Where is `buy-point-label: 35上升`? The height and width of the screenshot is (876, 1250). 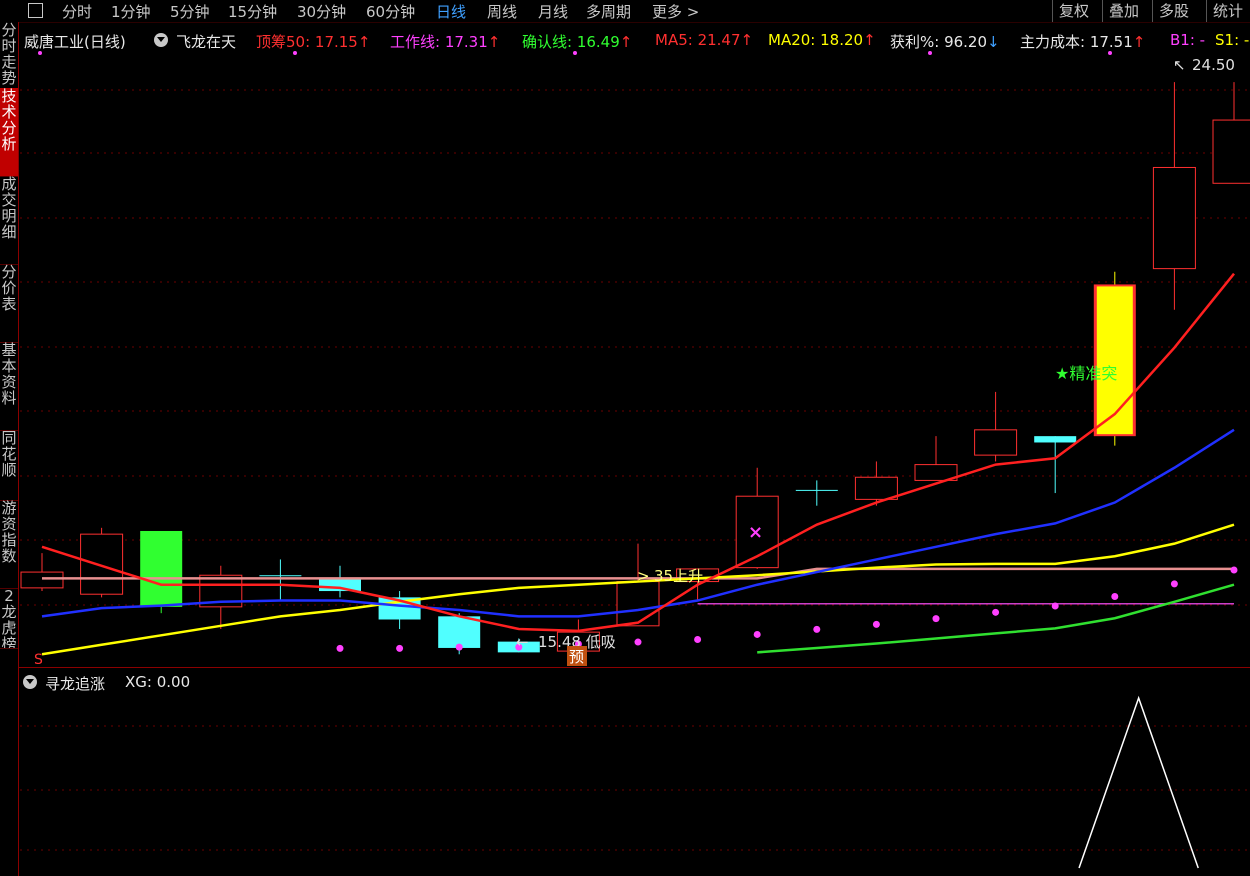
buy-point-label: 35上升 is located at coordinates (678, 576).